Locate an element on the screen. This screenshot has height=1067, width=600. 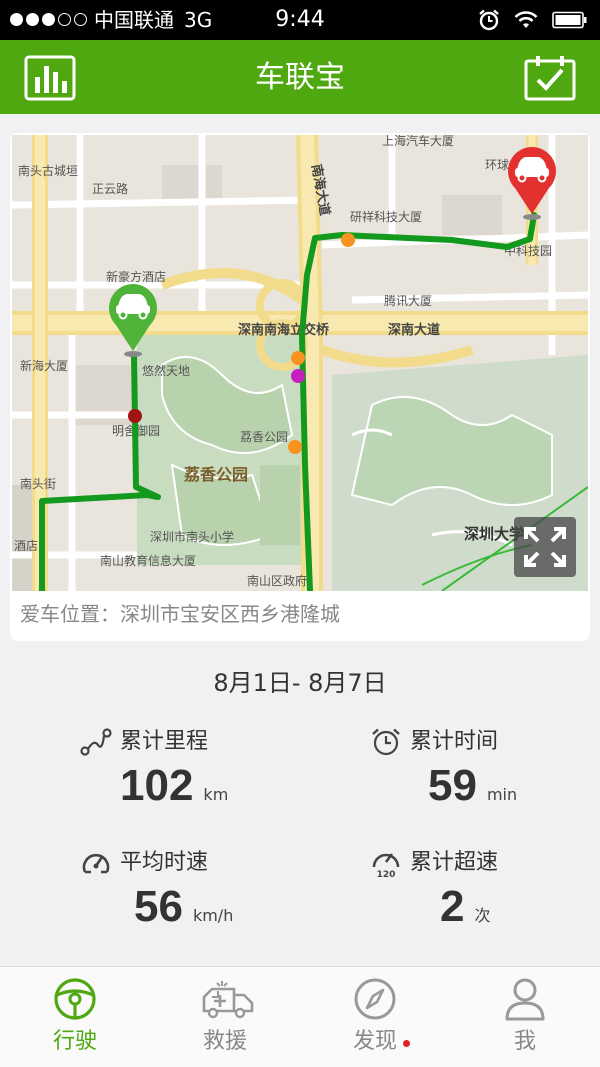
stat-overspeed-unit: 次 is located at coordinates (482, 915).